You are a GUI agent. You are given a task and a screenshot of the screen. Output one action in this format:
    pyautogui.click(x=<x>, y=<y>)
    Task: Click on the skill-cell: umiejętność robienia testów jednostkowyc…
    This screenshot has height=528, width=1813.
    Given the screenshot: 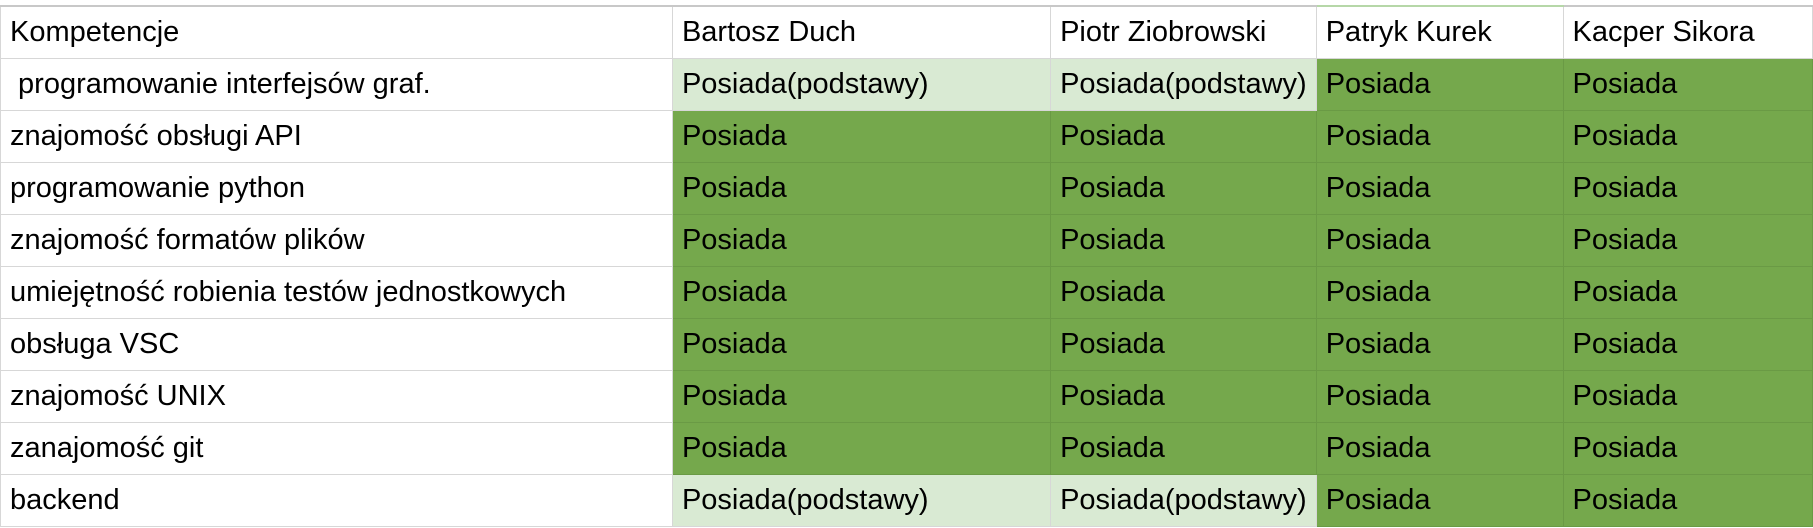 What is the action you would take?
    pyautogui.click(x=336, y=292)
    